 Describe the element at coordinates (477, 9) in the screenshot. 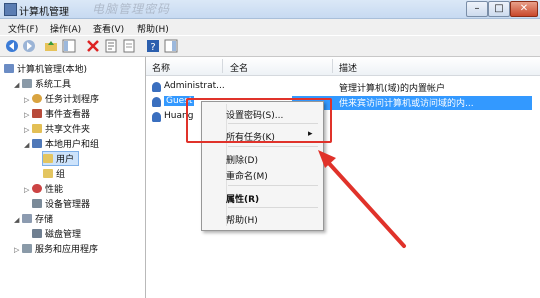

I see `minimize-button: –` at that location.